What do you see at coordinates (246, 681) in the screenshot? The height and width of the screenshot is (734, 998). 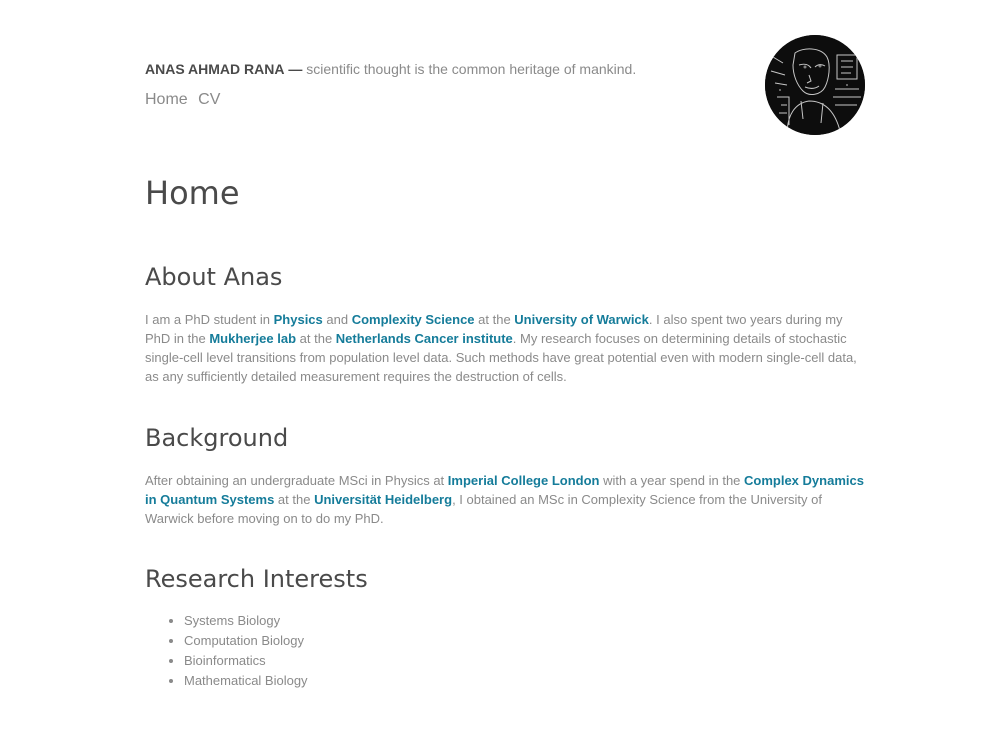 I see `list-item: Mathematical Biology` at bounding box center [246, 681].